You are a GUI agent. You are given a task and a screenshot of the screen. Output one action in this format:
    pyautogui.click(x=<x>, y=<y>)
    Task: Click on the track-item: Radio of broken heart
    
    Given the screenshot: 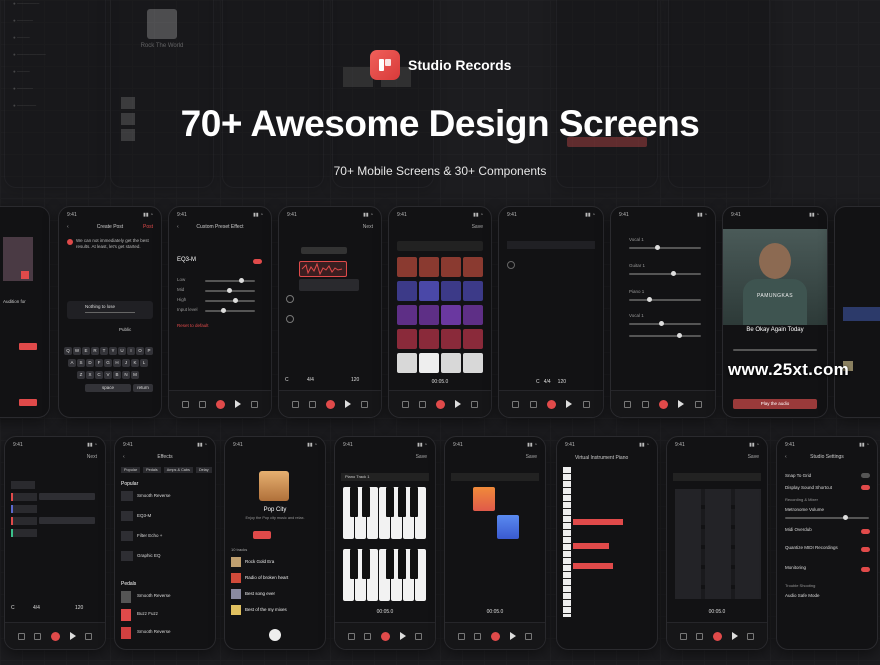 What is the action you would take?
    pyautogui.click(x=266, y=577)
    